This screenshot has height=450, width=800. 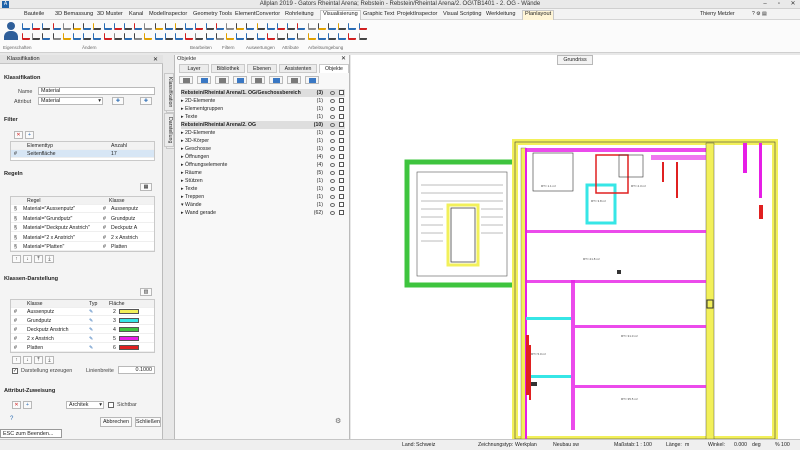 What do you see at coordinates (765, 4) in the screenshot?
I see `minimize-icon: –` at bounding box center [765, 4].